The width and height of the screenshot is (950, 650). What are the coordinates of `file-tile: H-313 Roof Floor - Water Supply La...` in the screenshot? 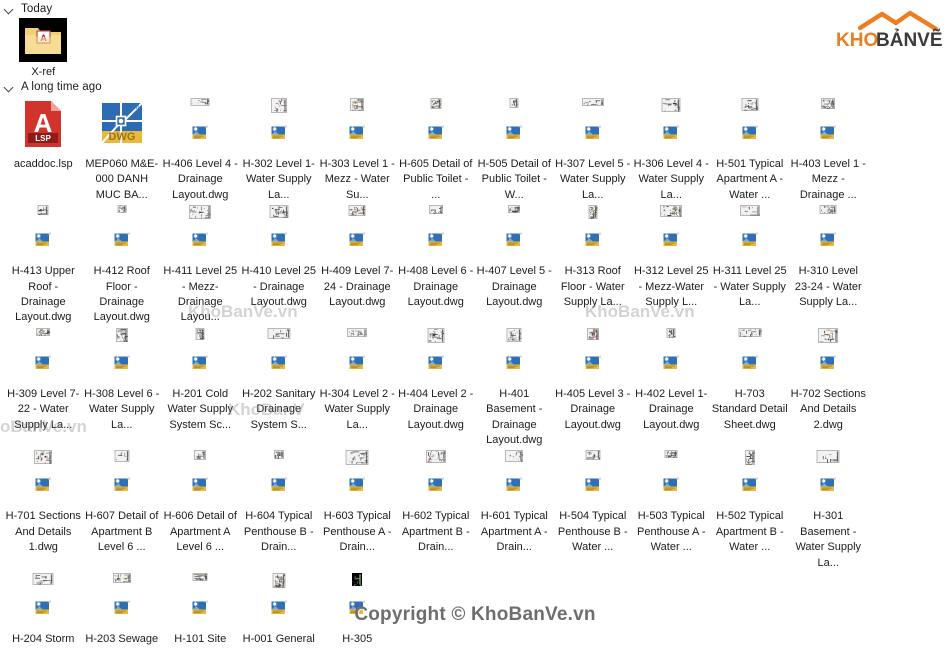 It's located at (593, 264).